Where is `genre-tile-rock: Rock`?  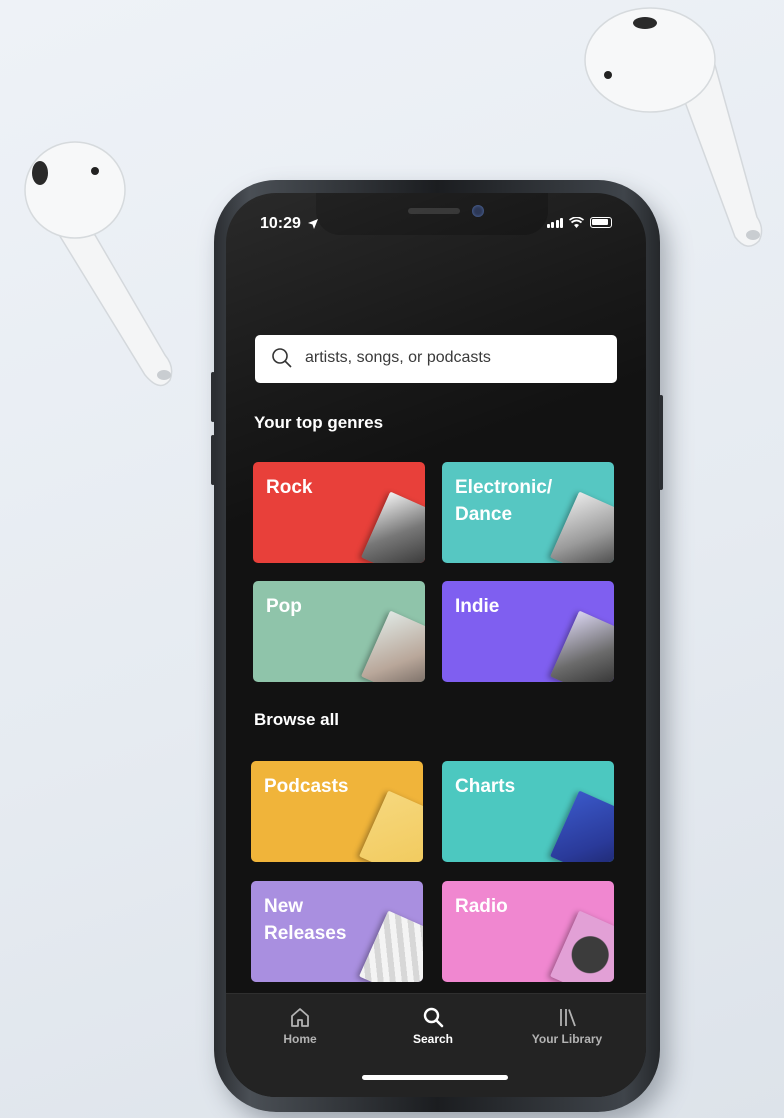 genre-tile-rock: Rock is located at coordinates (339, 512).